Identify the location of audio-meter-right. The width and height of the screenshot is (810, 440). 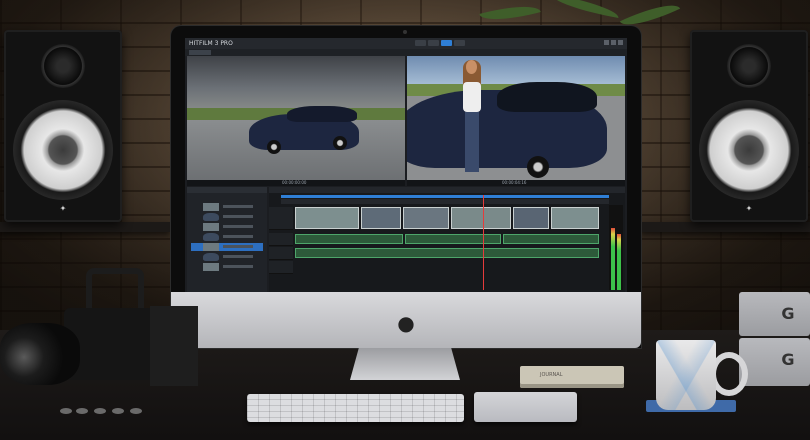
(619, 262).